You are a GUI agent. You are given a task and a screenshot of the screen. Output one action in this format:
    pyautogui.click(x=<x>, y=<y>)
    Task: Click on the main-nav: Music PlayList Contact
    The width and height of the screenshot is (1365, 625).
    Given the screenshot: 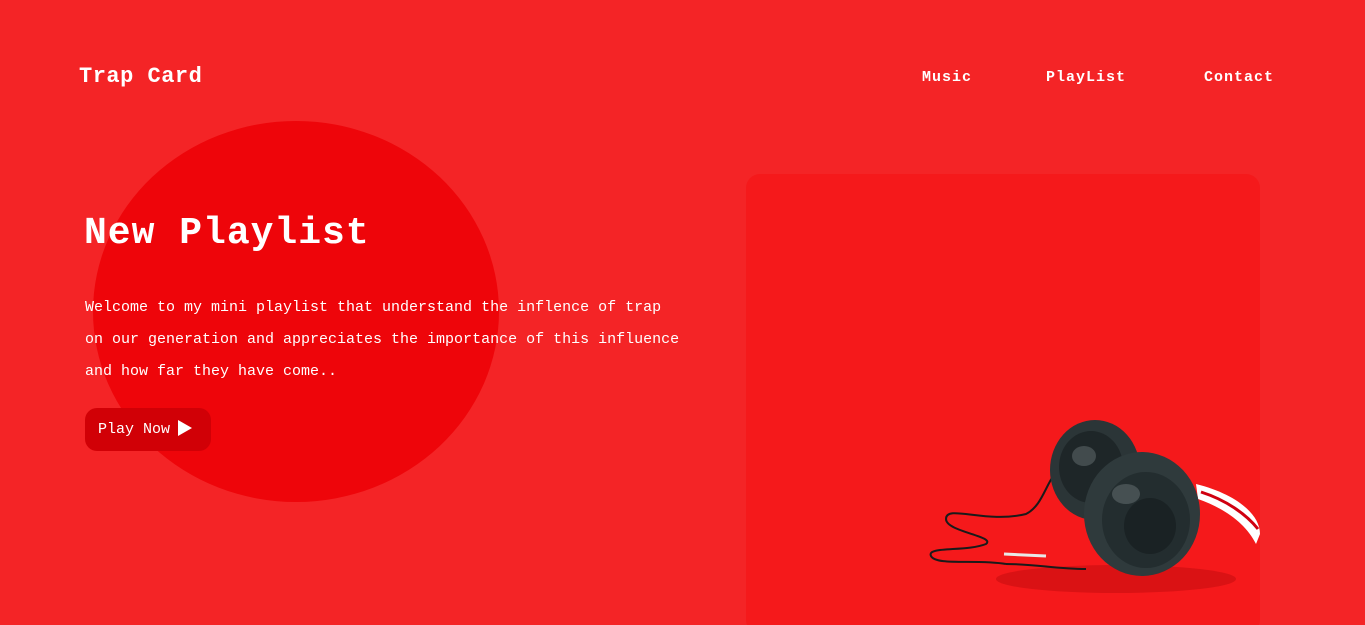 What is the action you would take?
    pyautogui.click(x=1098, y=77)
    